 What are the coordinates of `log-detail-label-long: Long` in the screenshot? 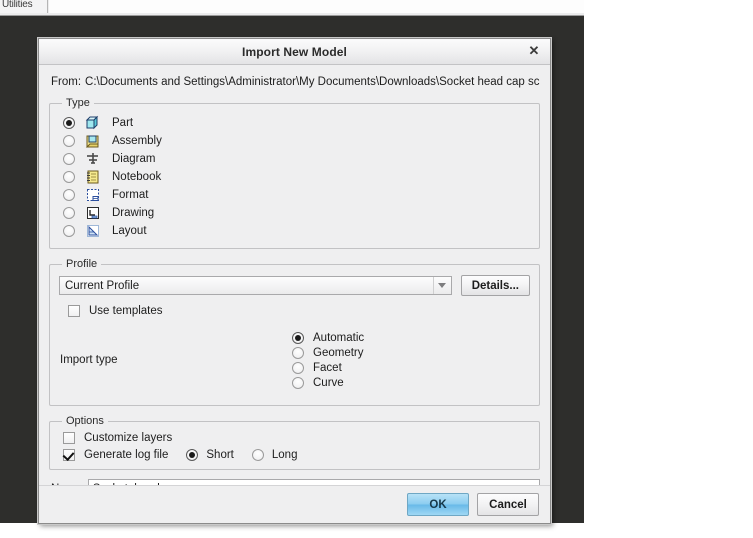 It's located at (284, 455).